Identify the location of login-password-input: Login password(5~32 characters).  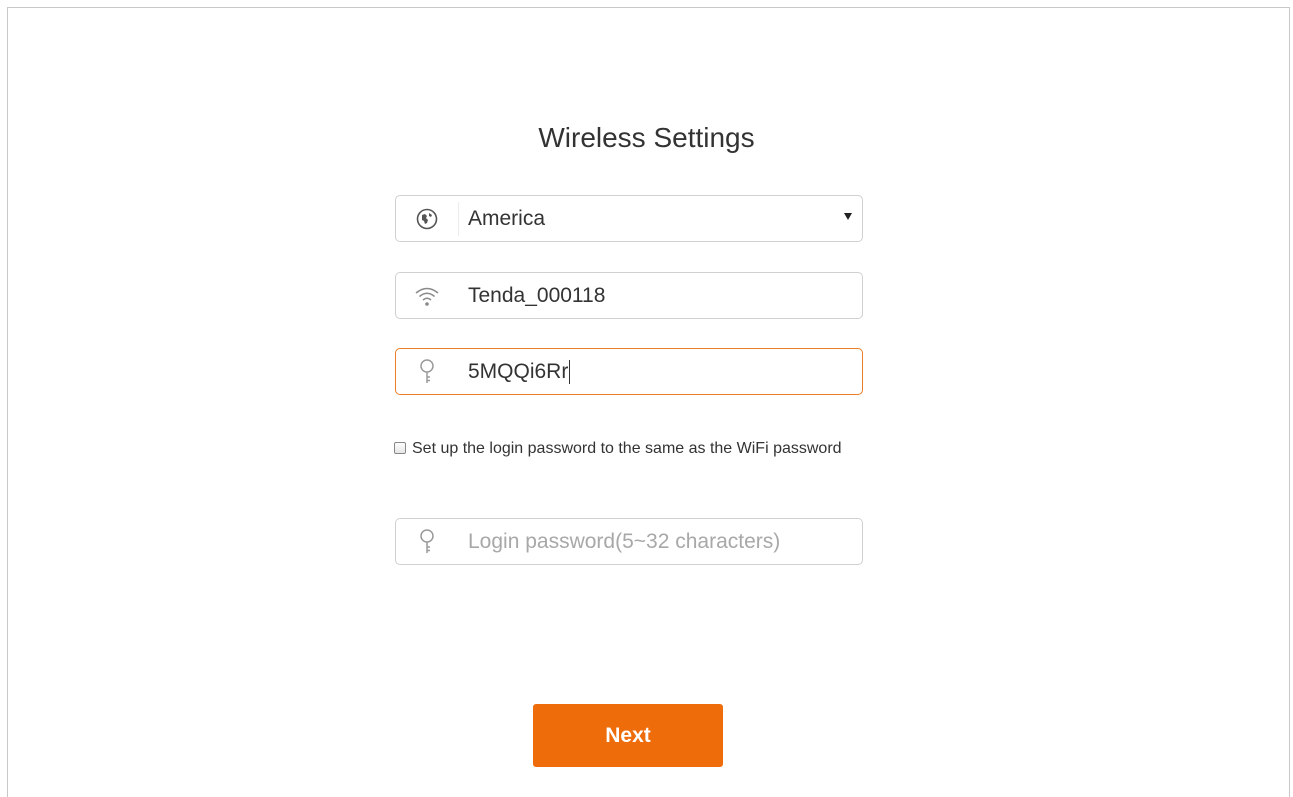
(629, 541).